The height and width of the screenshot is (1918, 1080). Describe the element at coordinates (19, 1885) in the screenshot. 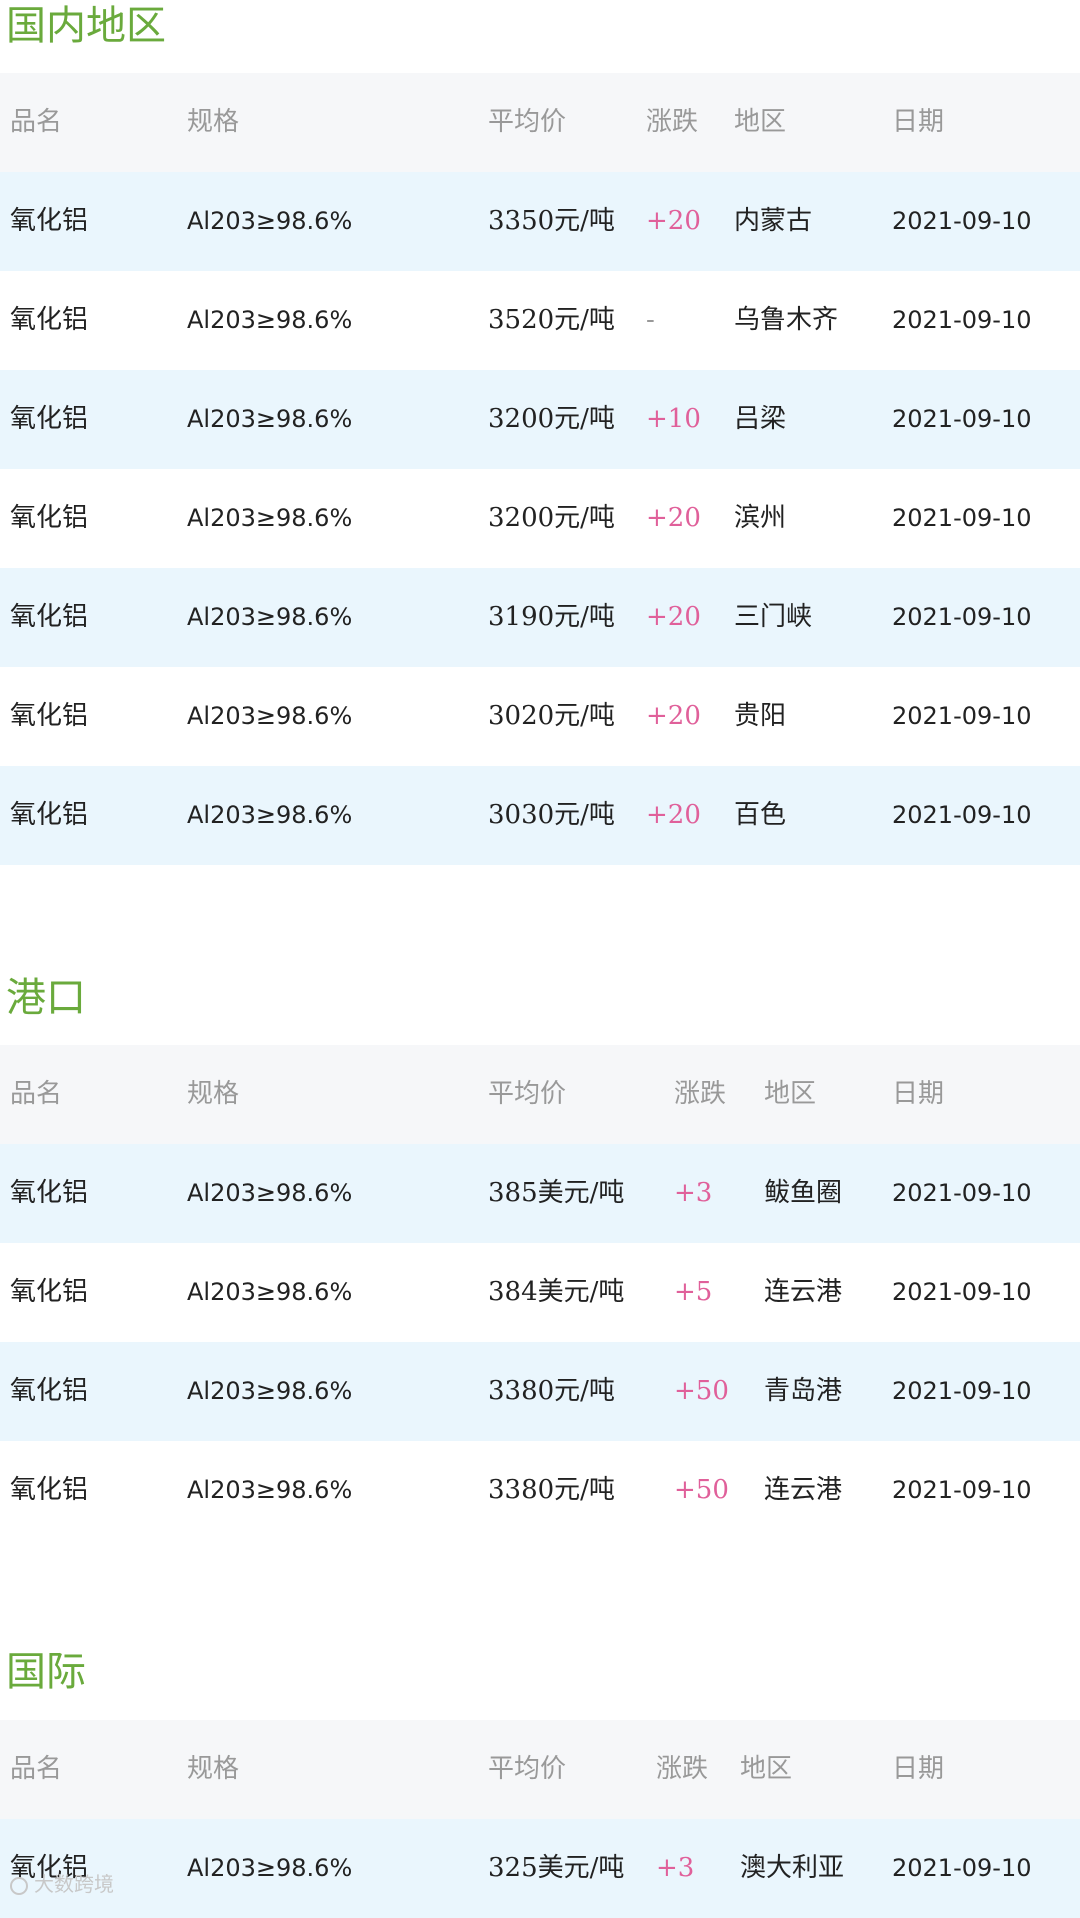

I see `watermark-logo-icon` at that location.